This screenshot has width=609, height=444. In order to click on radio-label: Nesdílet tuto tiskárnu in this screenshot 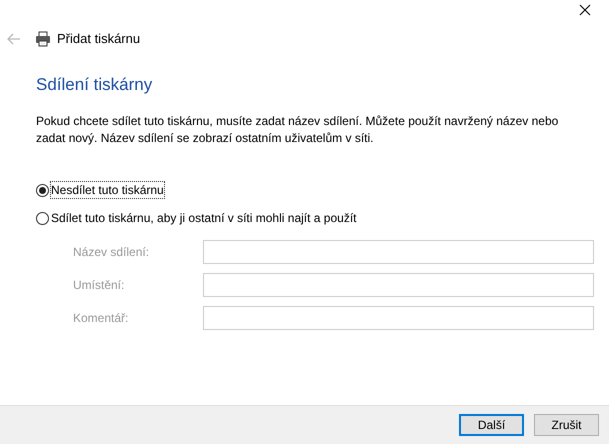, I will do `click(107, 190)`.